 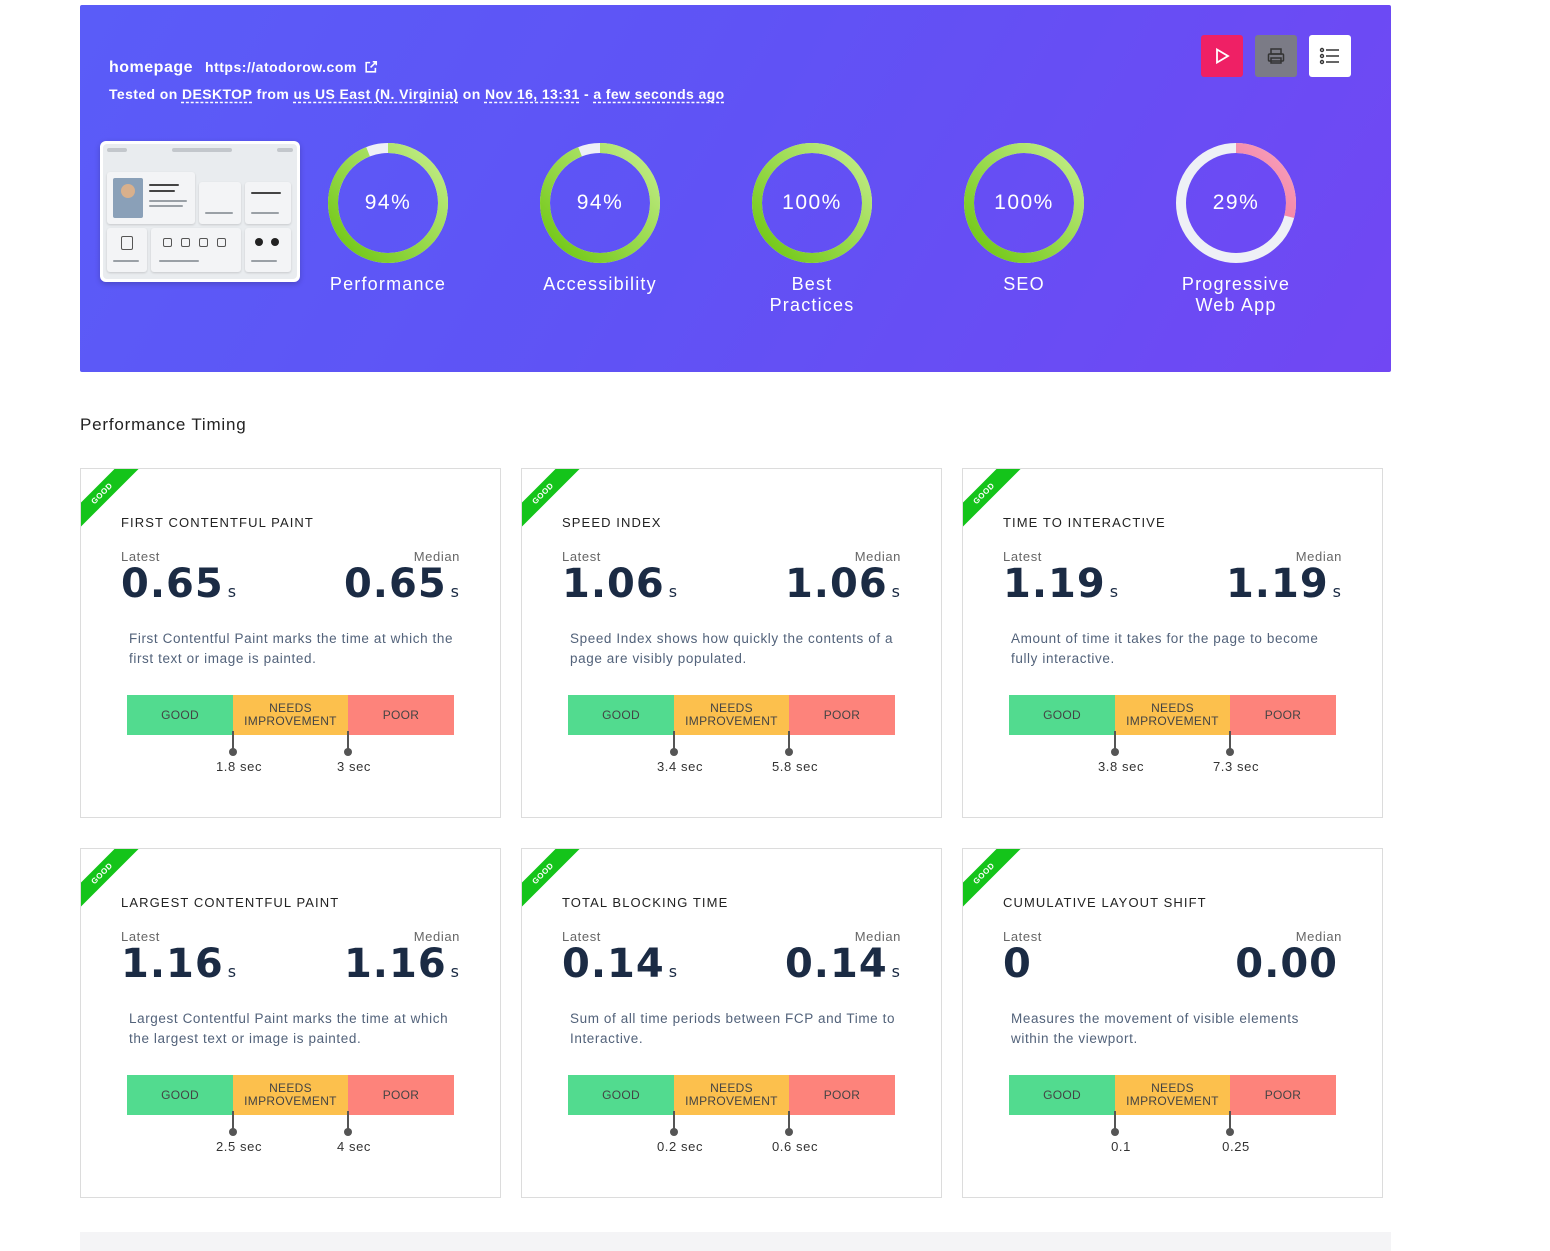 What do you see at coordinates (1024, 202) in the screenshot?
I see `gauge-value: 100%` at bounding box center [1024, 202].